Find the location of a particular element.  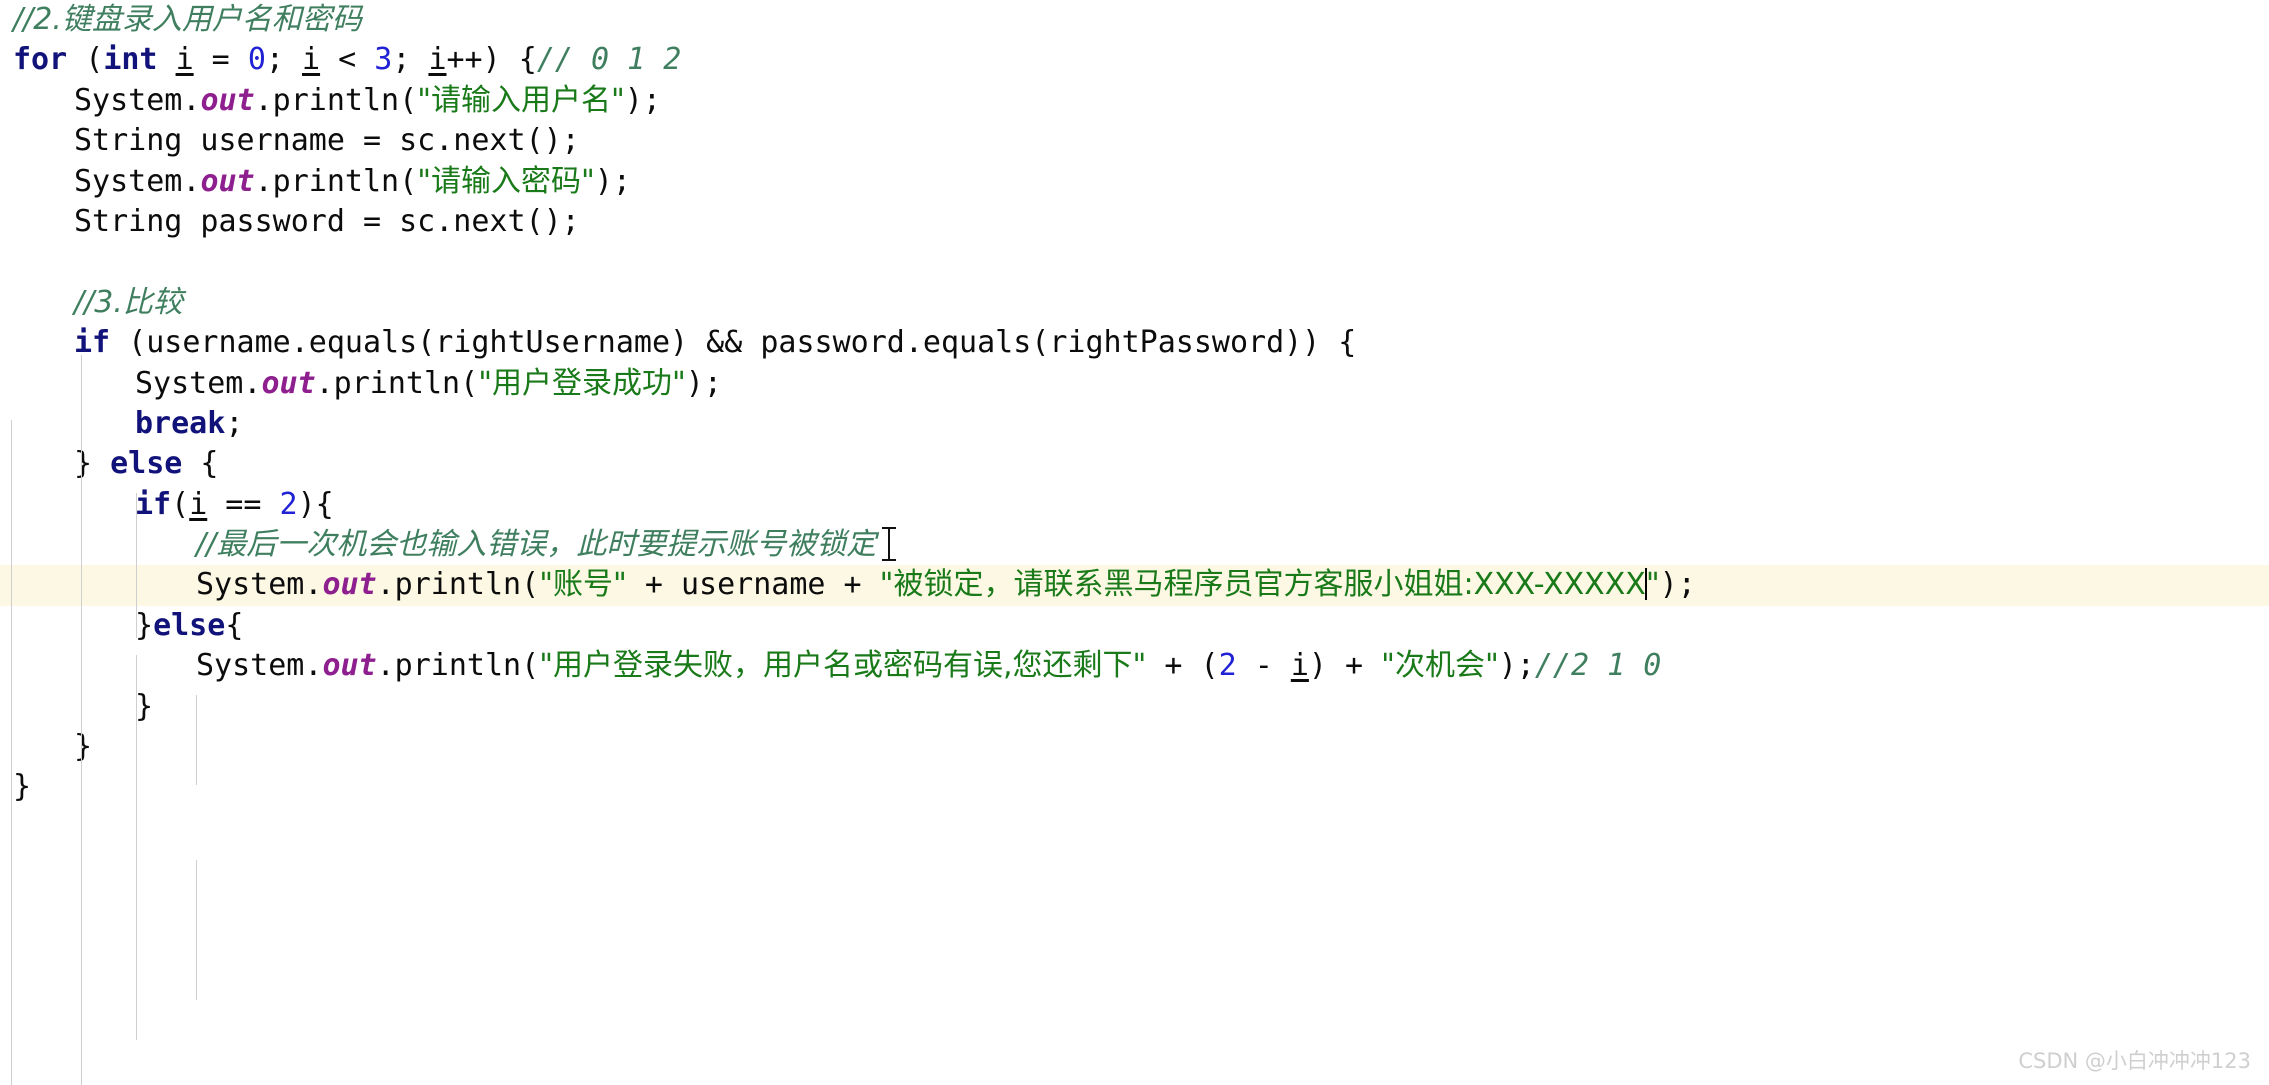

code-token: int is located at coordinates (130, 60).